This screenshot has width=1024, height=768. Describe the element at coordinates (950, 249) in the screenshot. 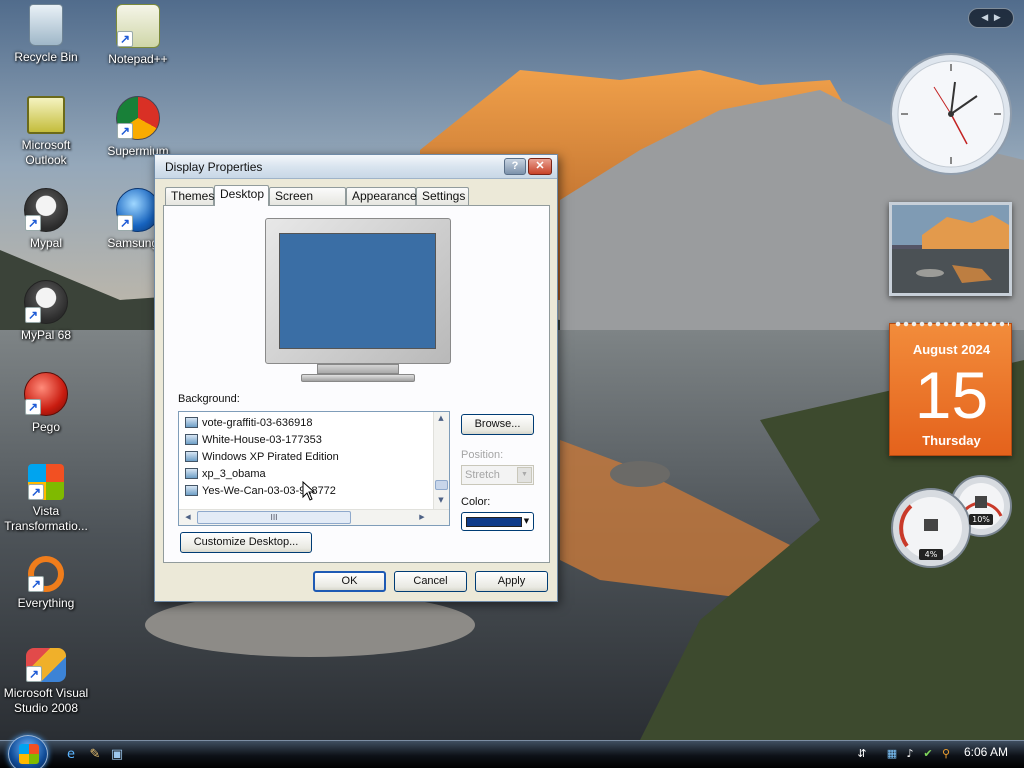

I see `slideshow-gadget` at that location.